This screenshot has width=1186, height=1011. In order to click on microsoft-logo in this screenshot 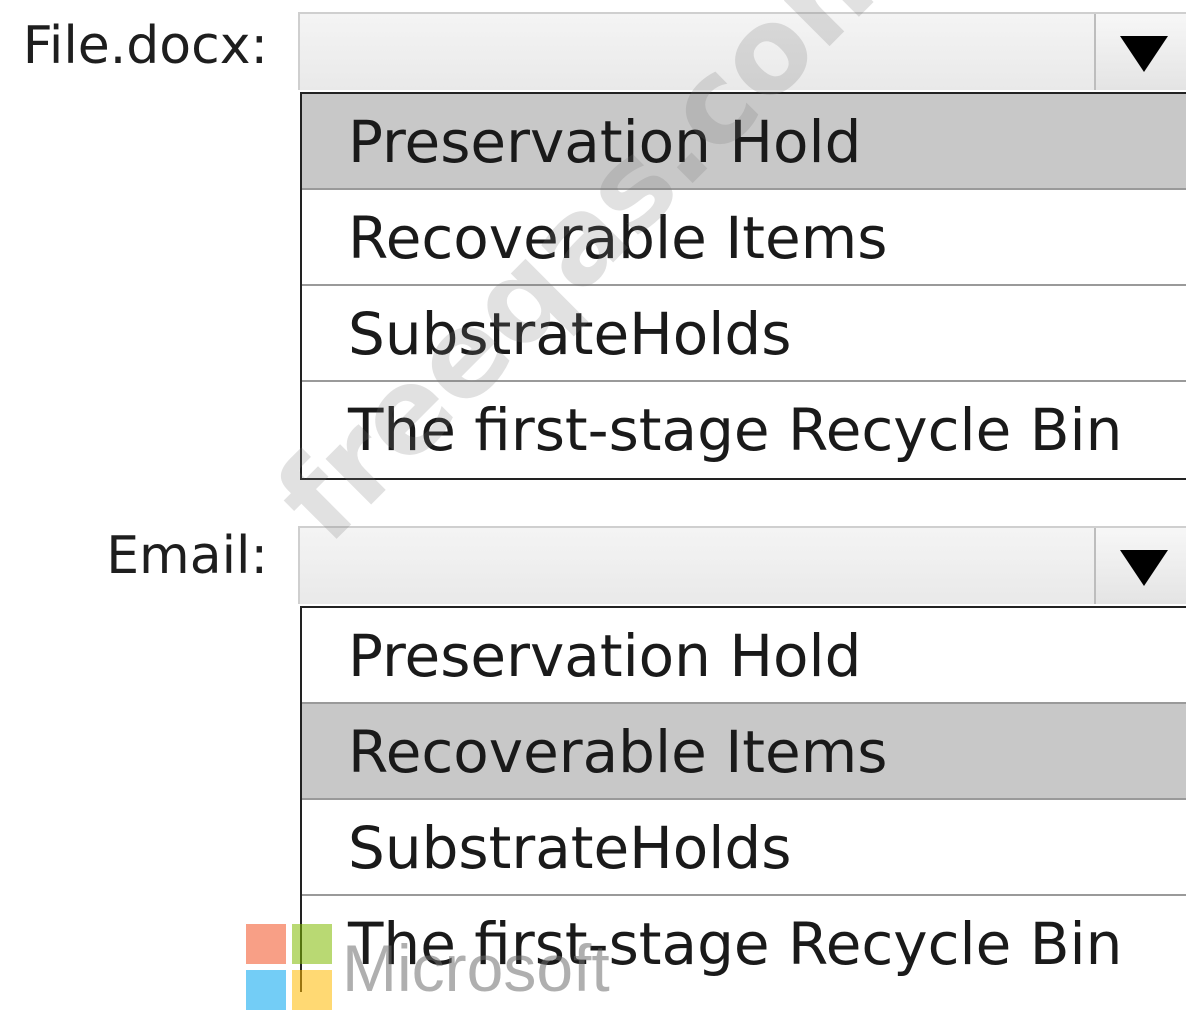, I will do `click(289, 967)`.